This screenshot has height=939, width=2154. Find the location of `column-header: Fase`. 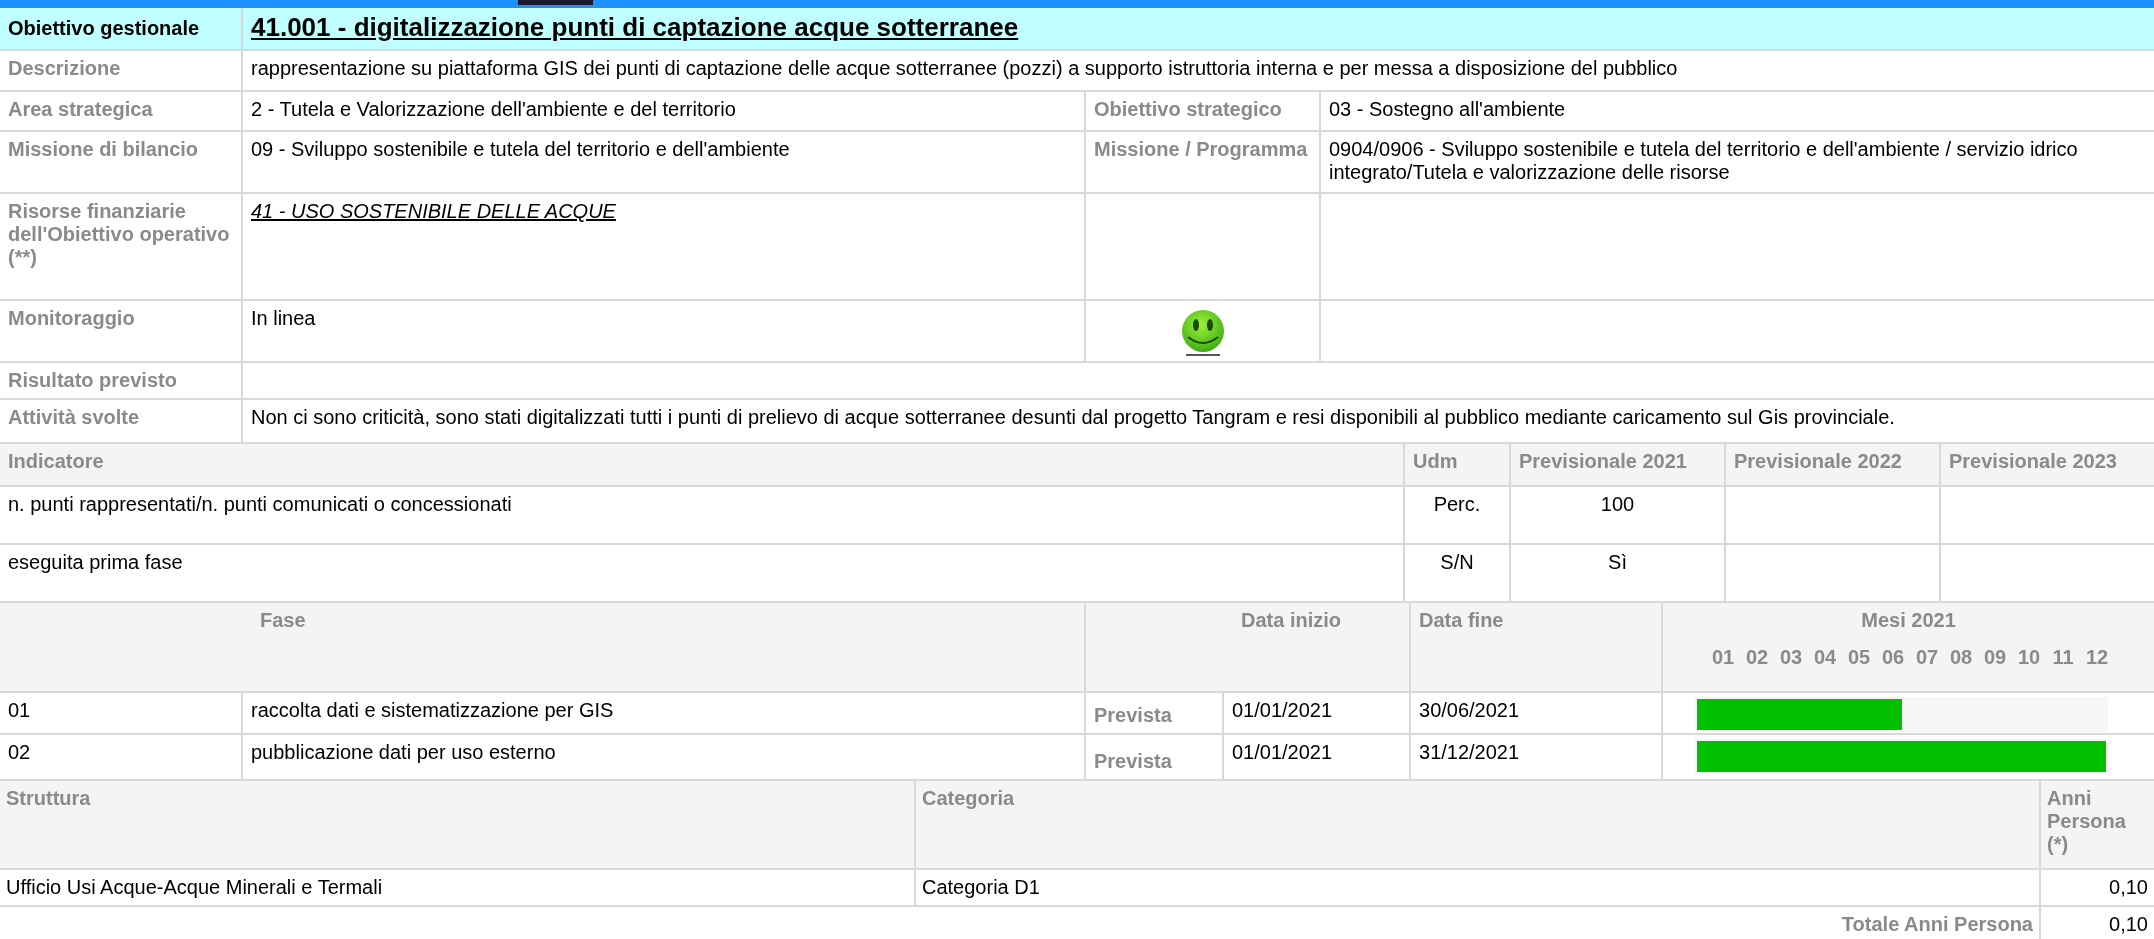

column-header: Fase is located at coordinates (542, 647).